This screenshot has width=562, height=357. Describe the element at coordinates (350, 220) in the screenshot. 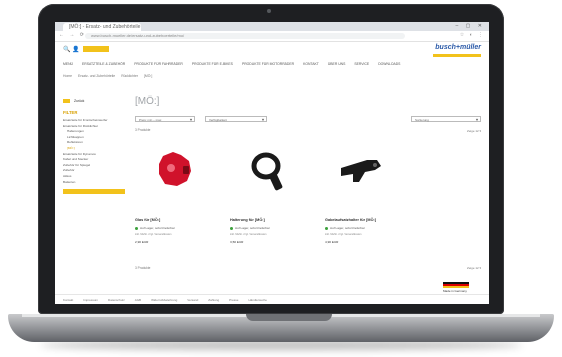

I see `product-name: Gabelaufsatzhalter für [MÖ:]` at that location.